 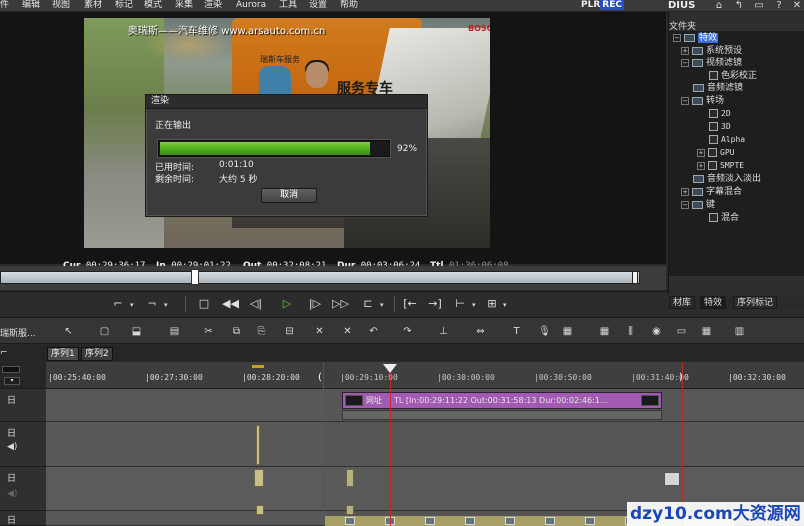 What do you see at coordinates (630, 331) in the screenshot?
I see `mixer-icon: ⫼` at bounding box center [630, 331].